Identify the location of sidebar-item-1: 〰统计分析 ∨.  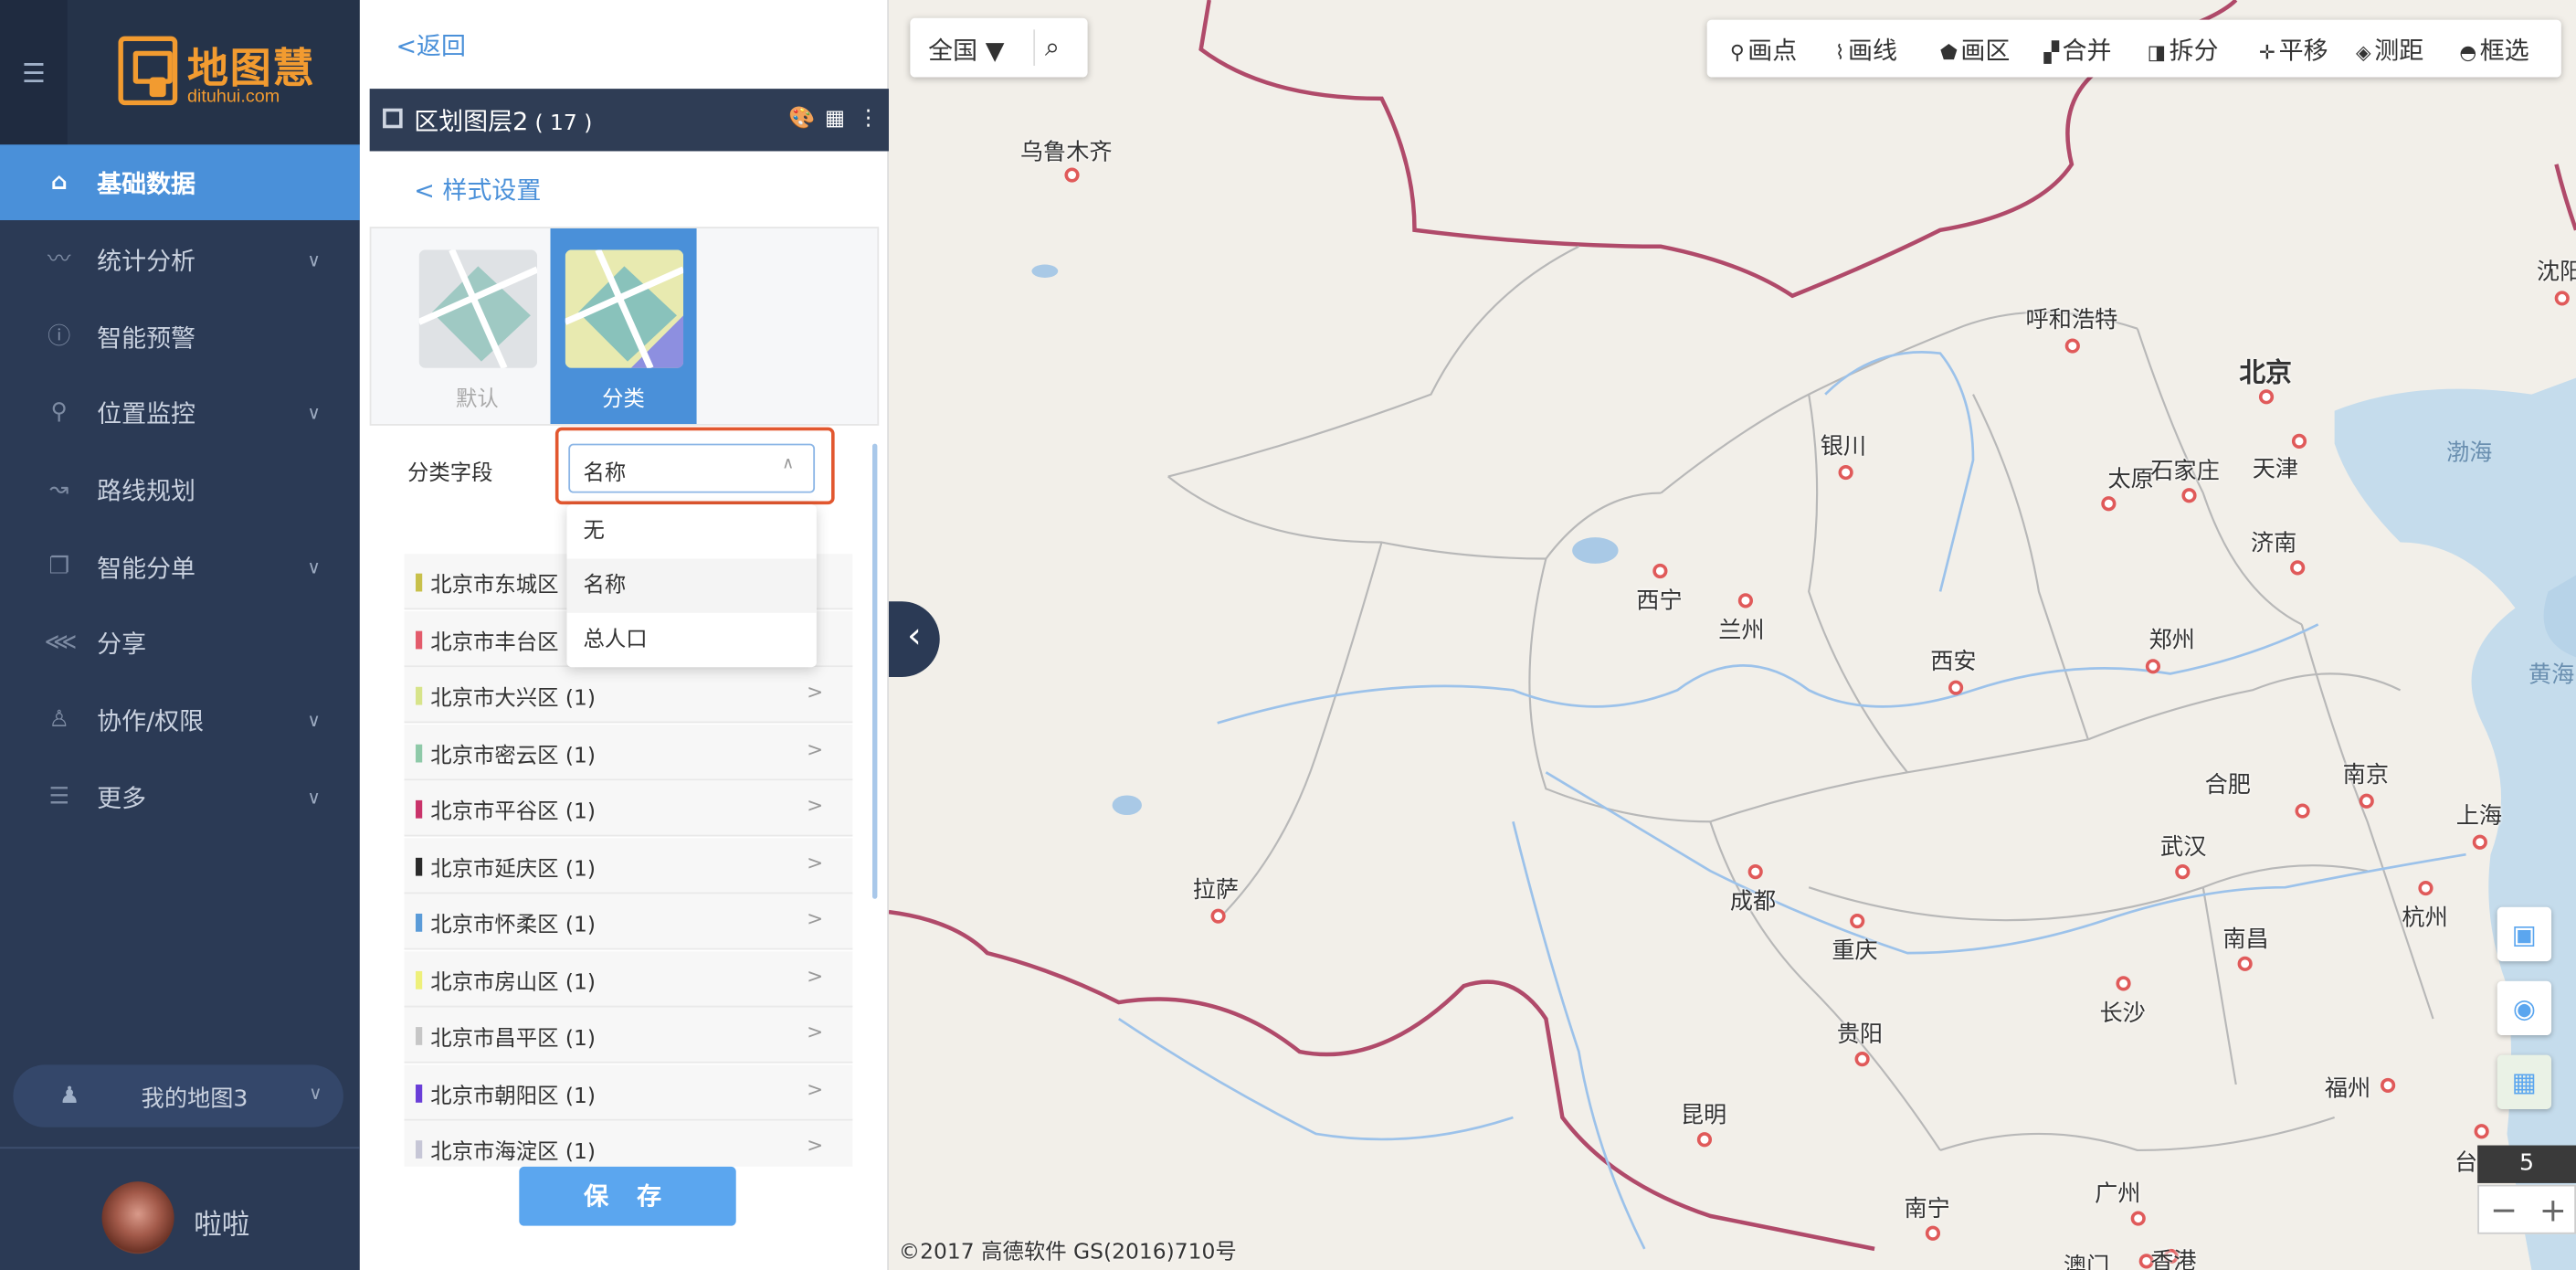
(180, 260).